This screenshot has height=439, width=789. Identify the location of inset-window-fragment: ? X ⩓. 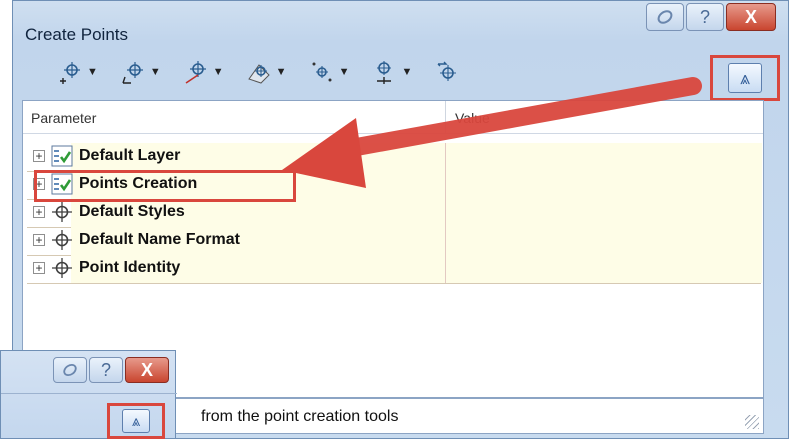
(88, 394).